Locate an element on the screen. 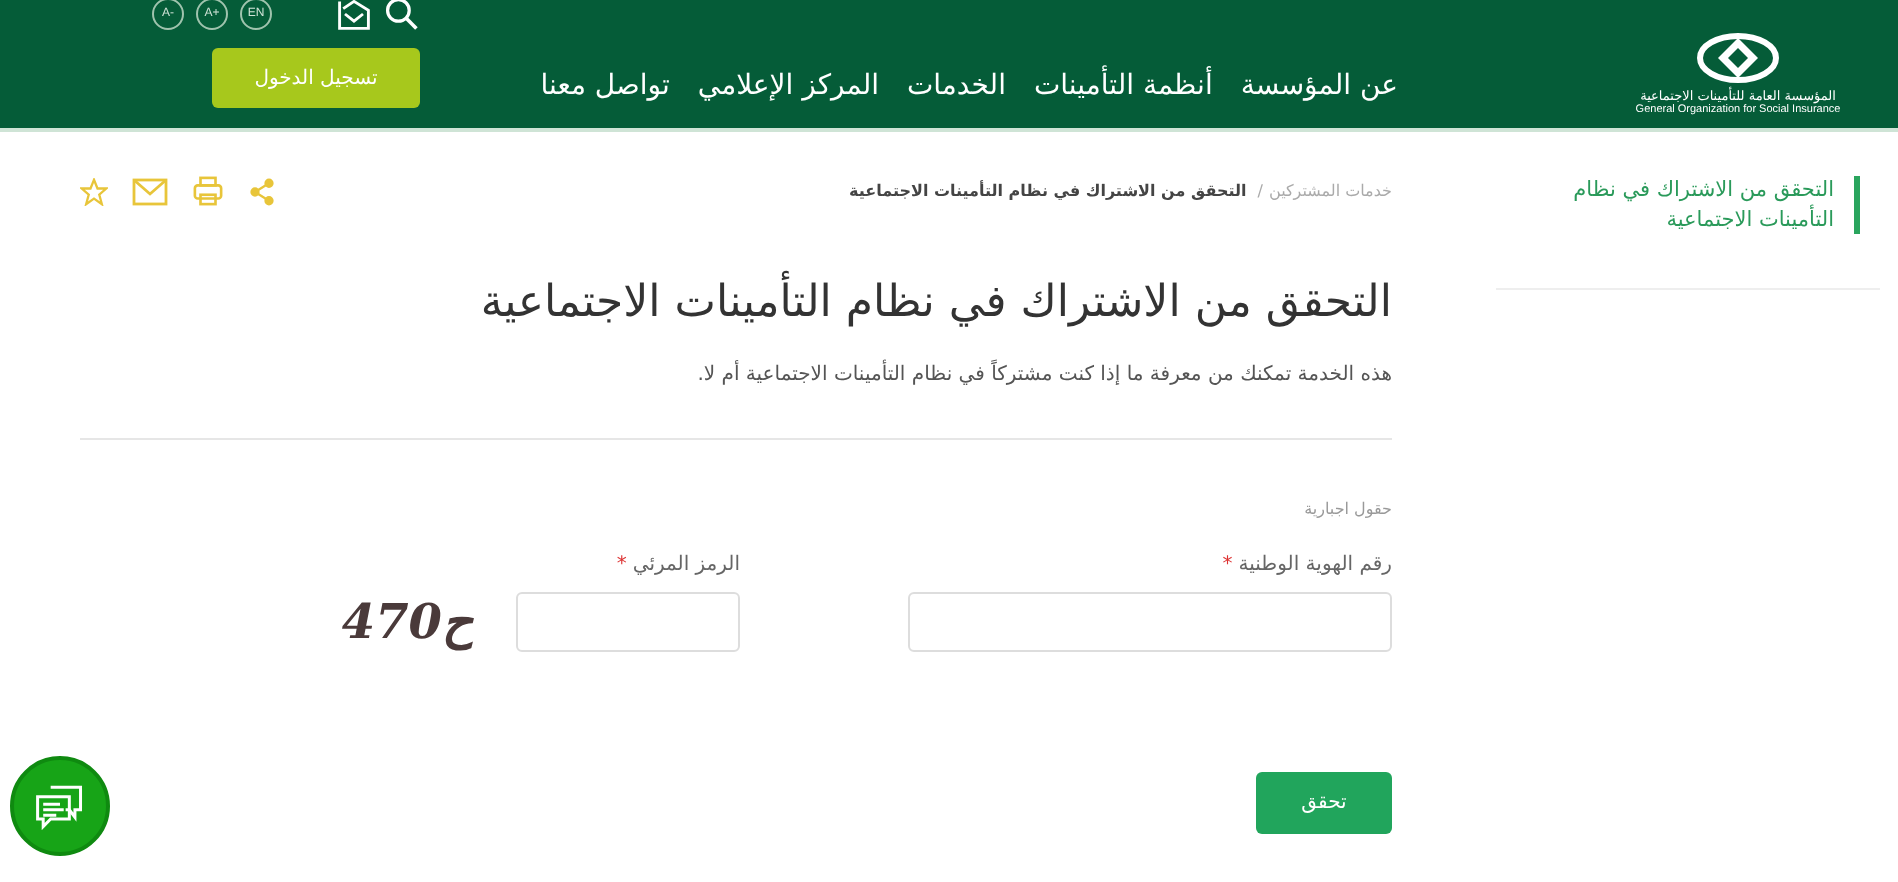  nav-link: عن المؤسسة is located at coordinates (1319, 86).